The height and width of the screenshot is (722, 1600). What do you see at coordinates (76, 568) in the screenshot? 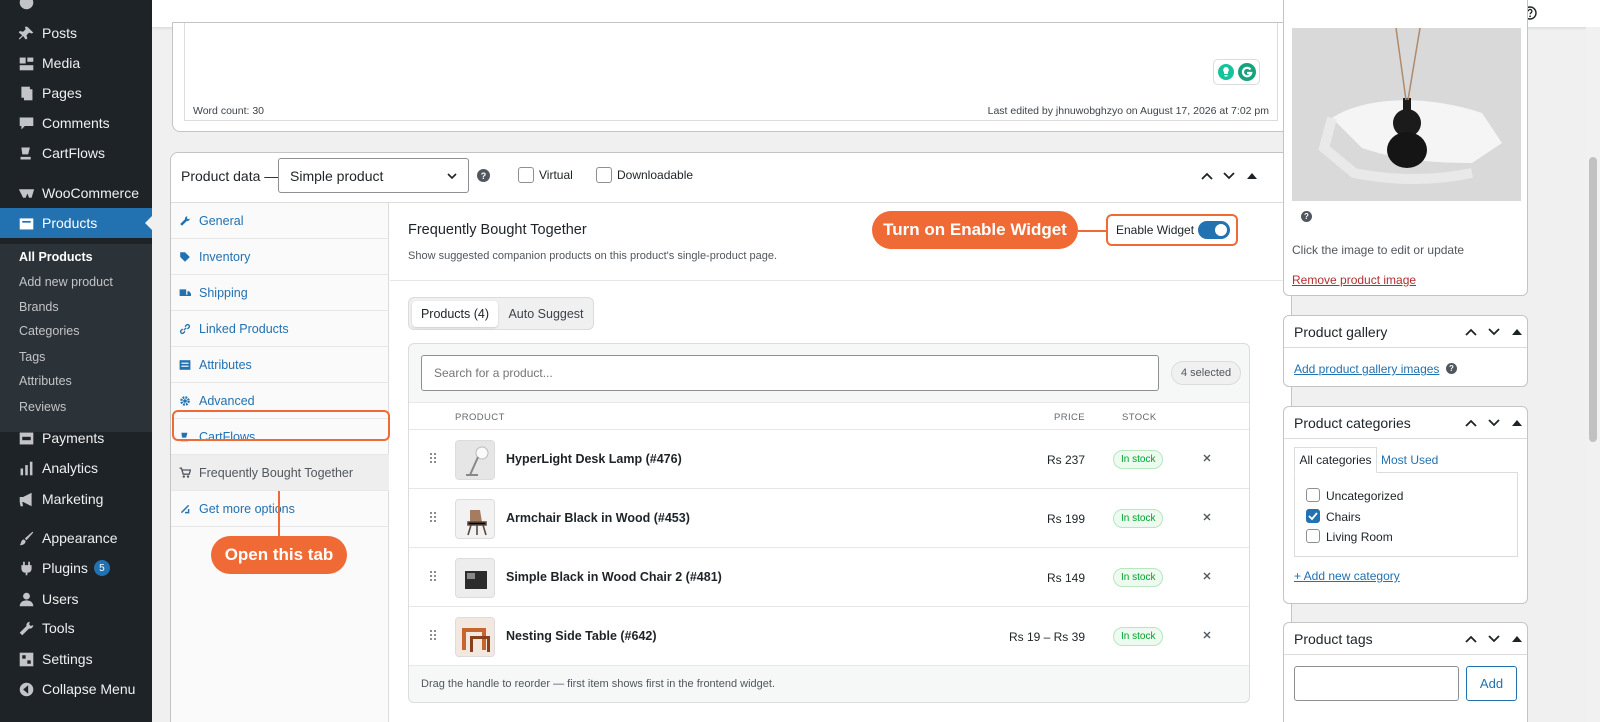
I see `sidebar-item-plugins: Plugins 5` at bounding box center [76, 568].